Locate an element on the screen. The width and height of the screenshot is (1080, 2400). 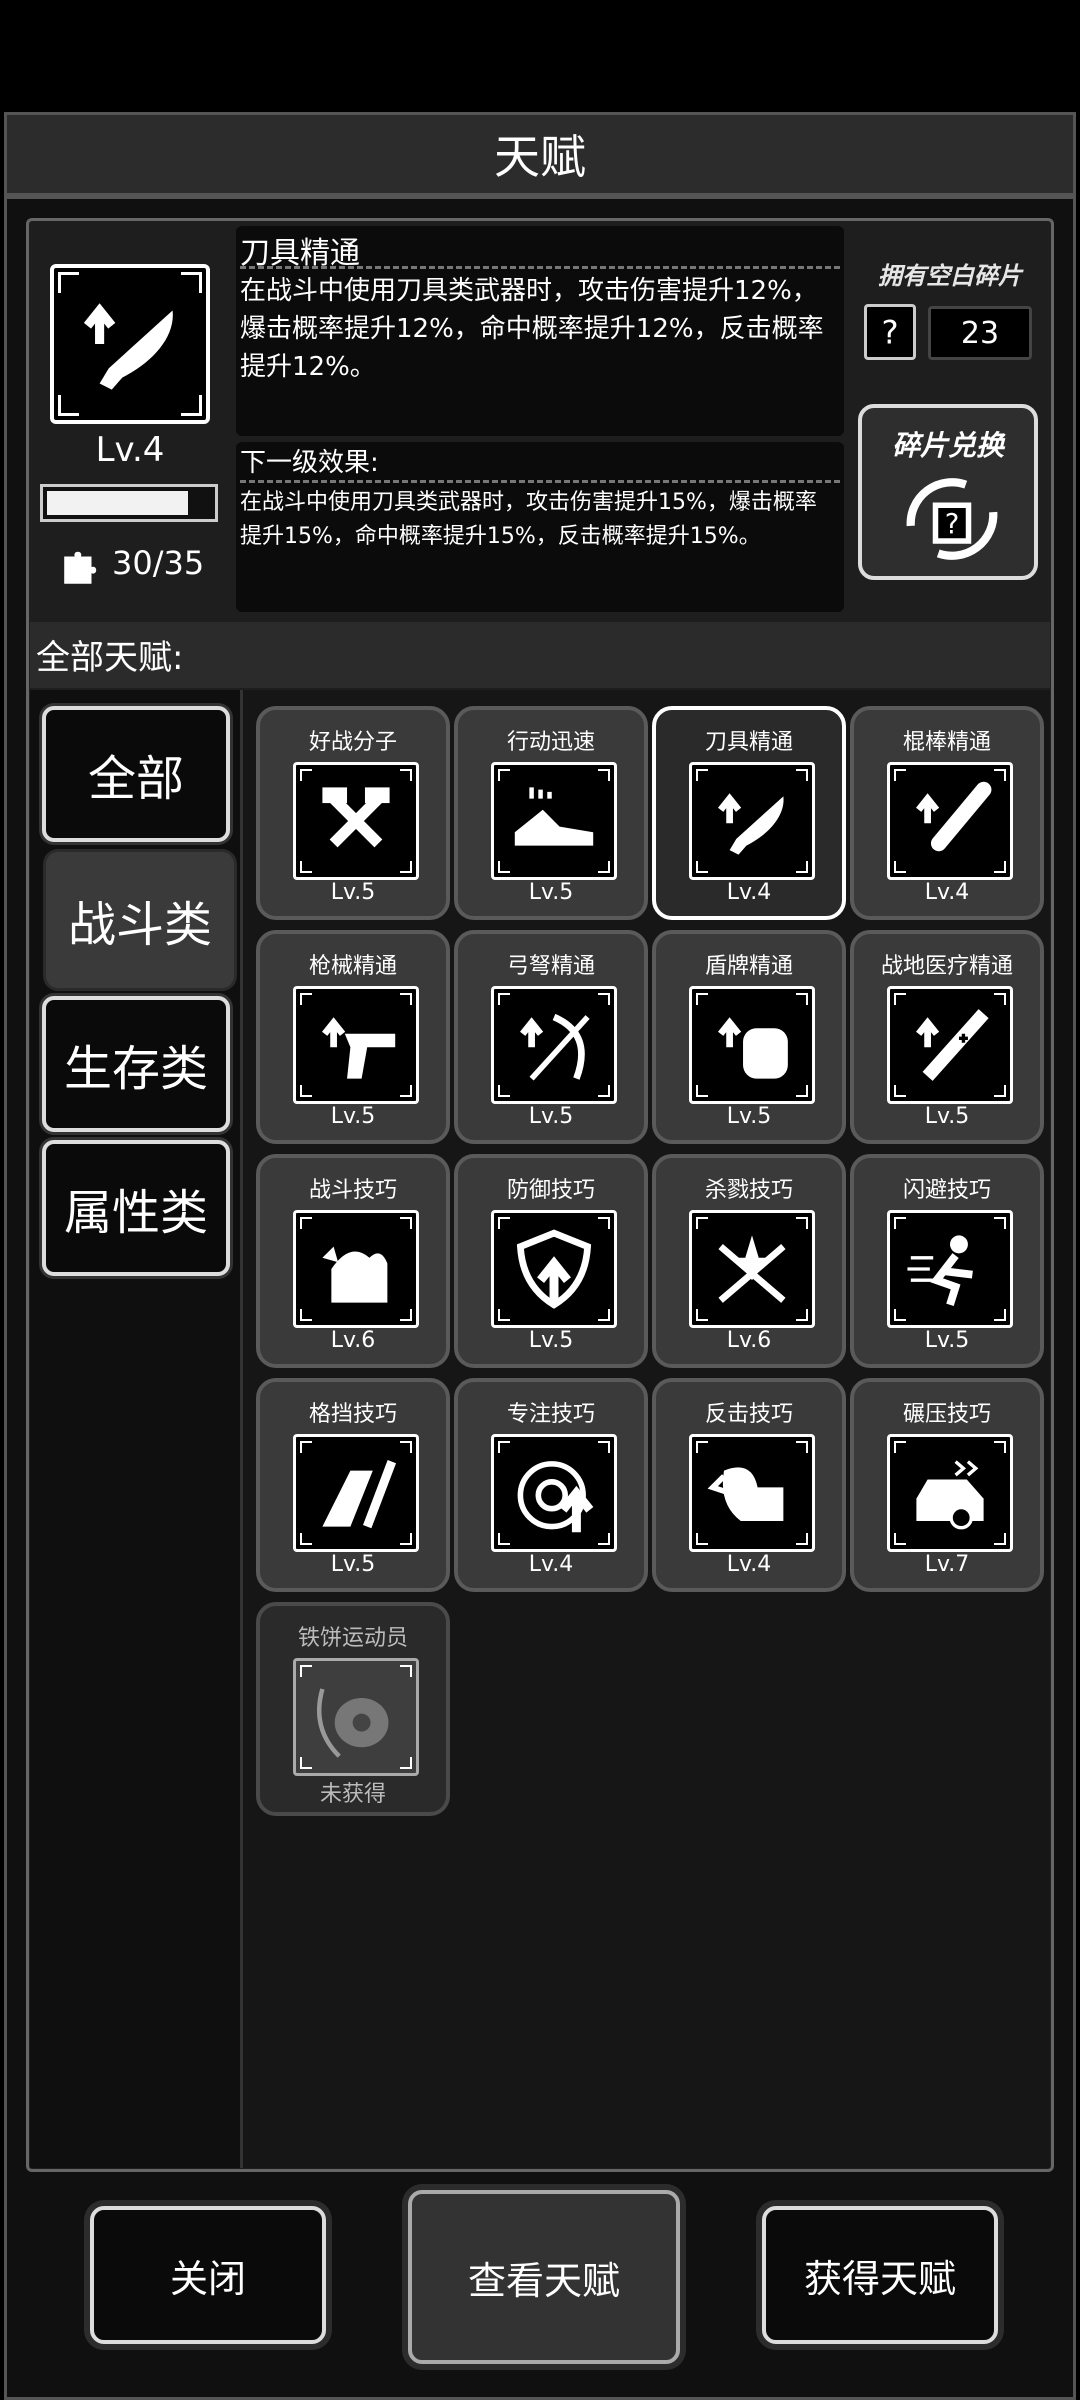
dodge-icon is located at coordinates (950, 1269).